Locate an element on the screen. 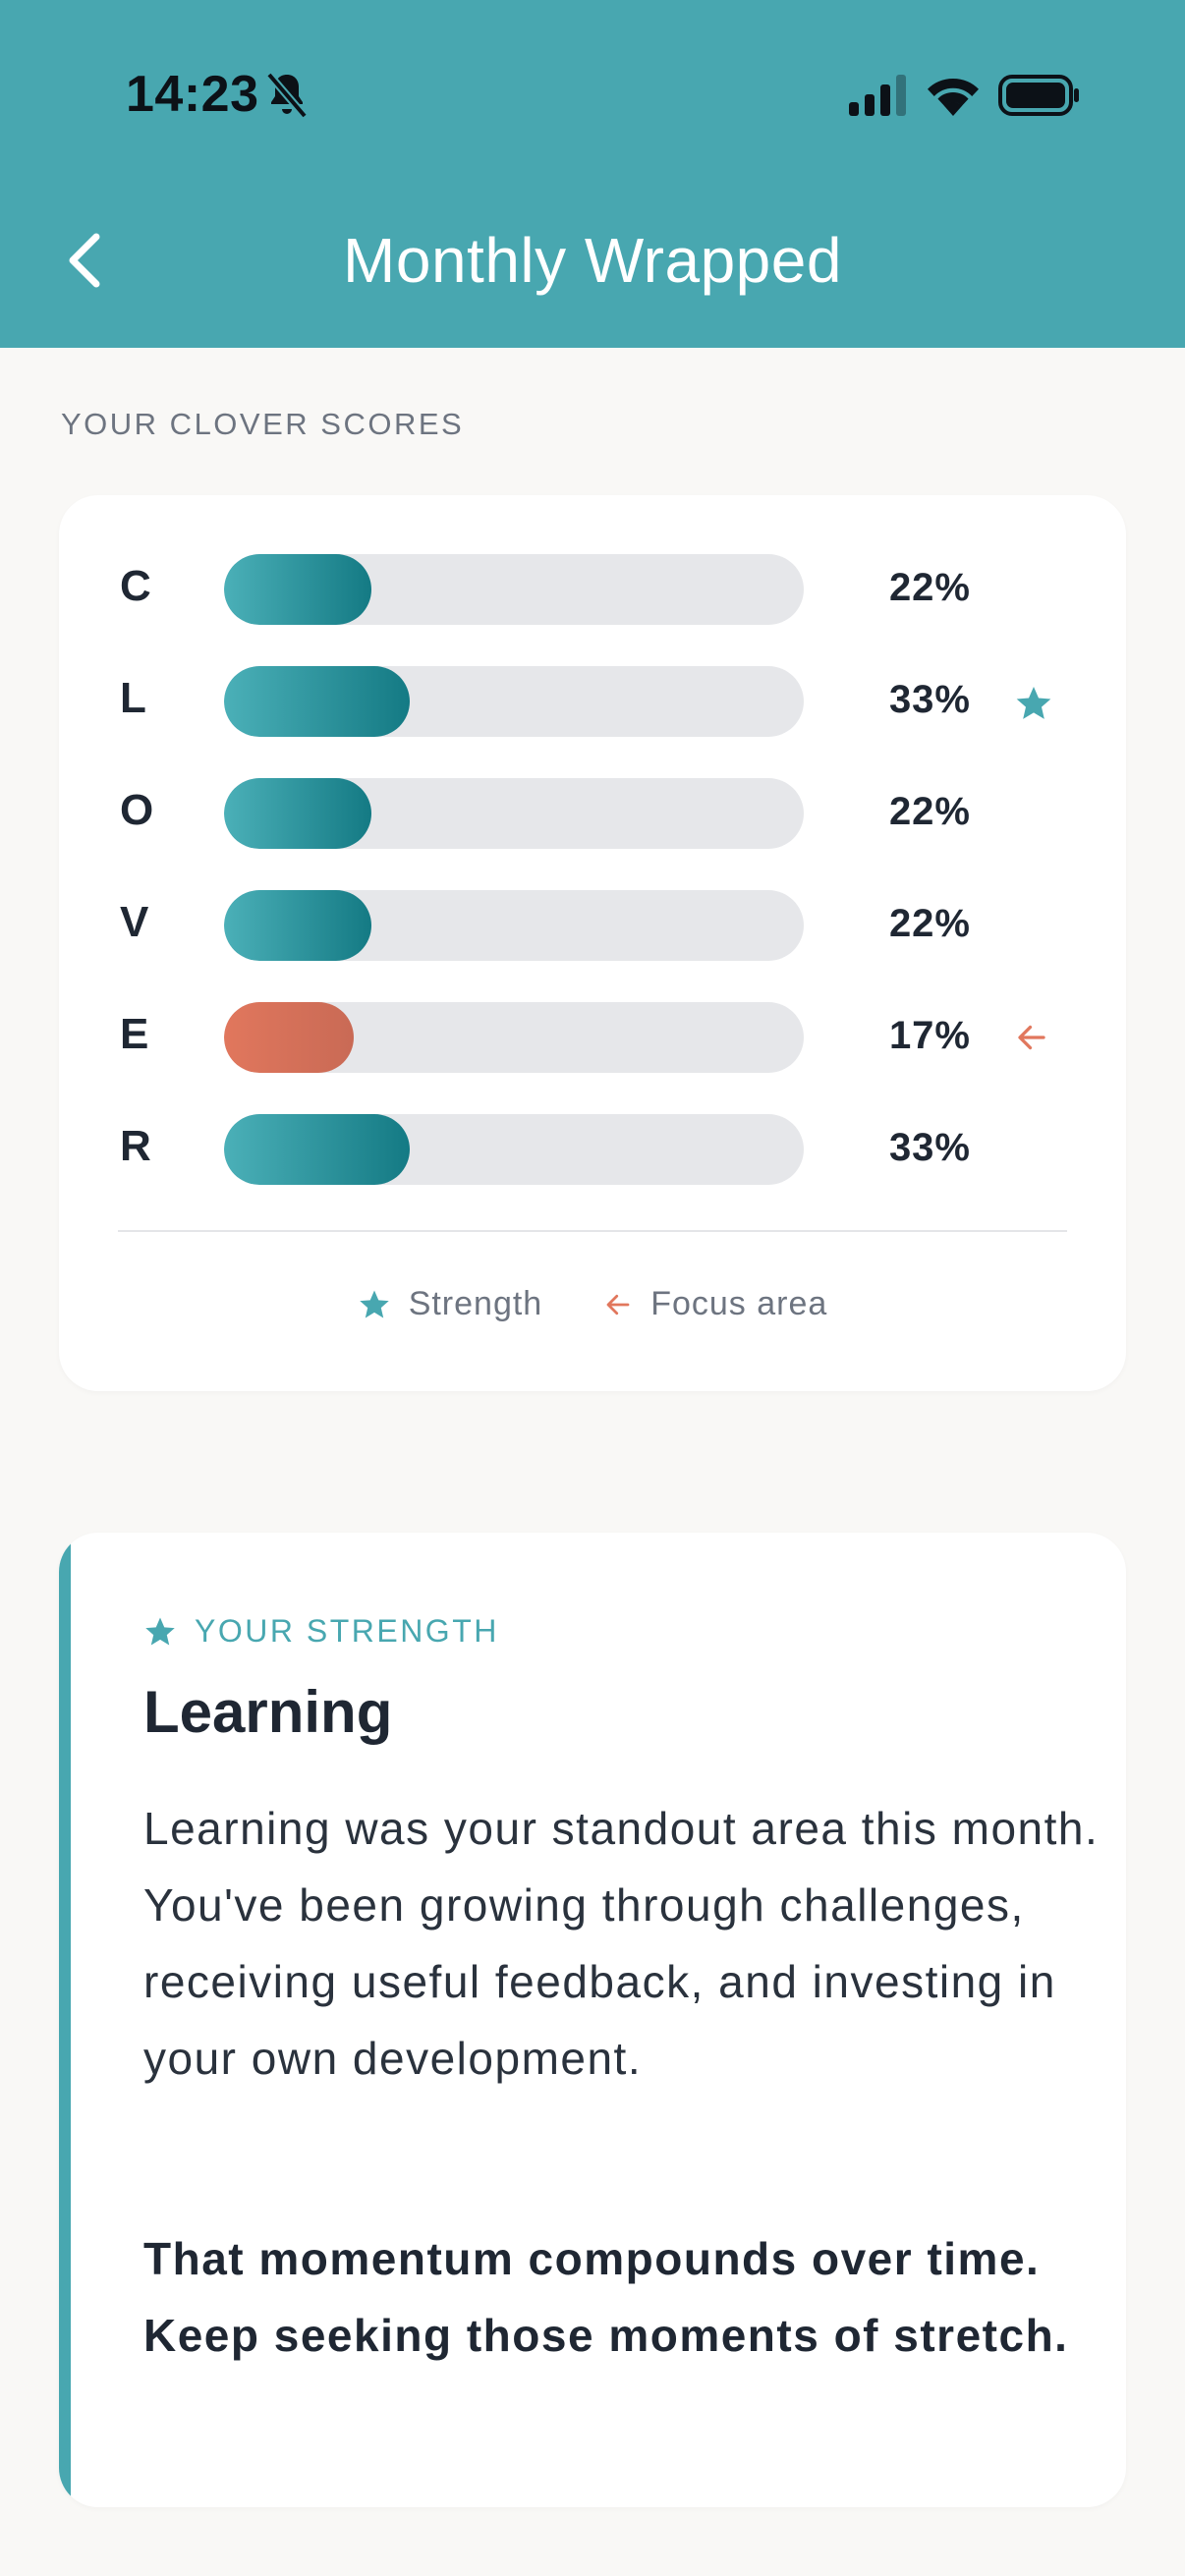 The height and width of the screenshot is (2576, 1185). strength-kicker: YOUR STRENGTH is located at coordinates (321, 1631).